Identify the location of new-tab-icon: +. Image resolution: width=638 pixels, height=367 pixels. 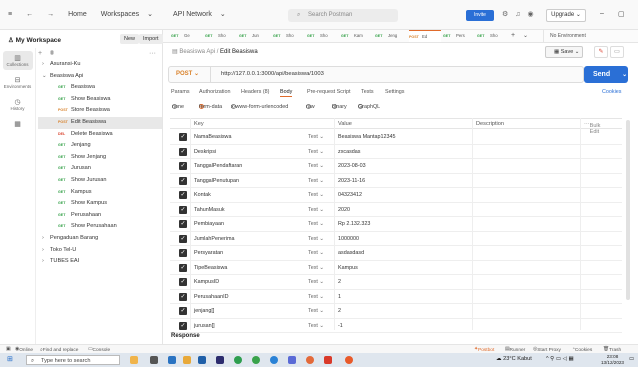
(513, 36).